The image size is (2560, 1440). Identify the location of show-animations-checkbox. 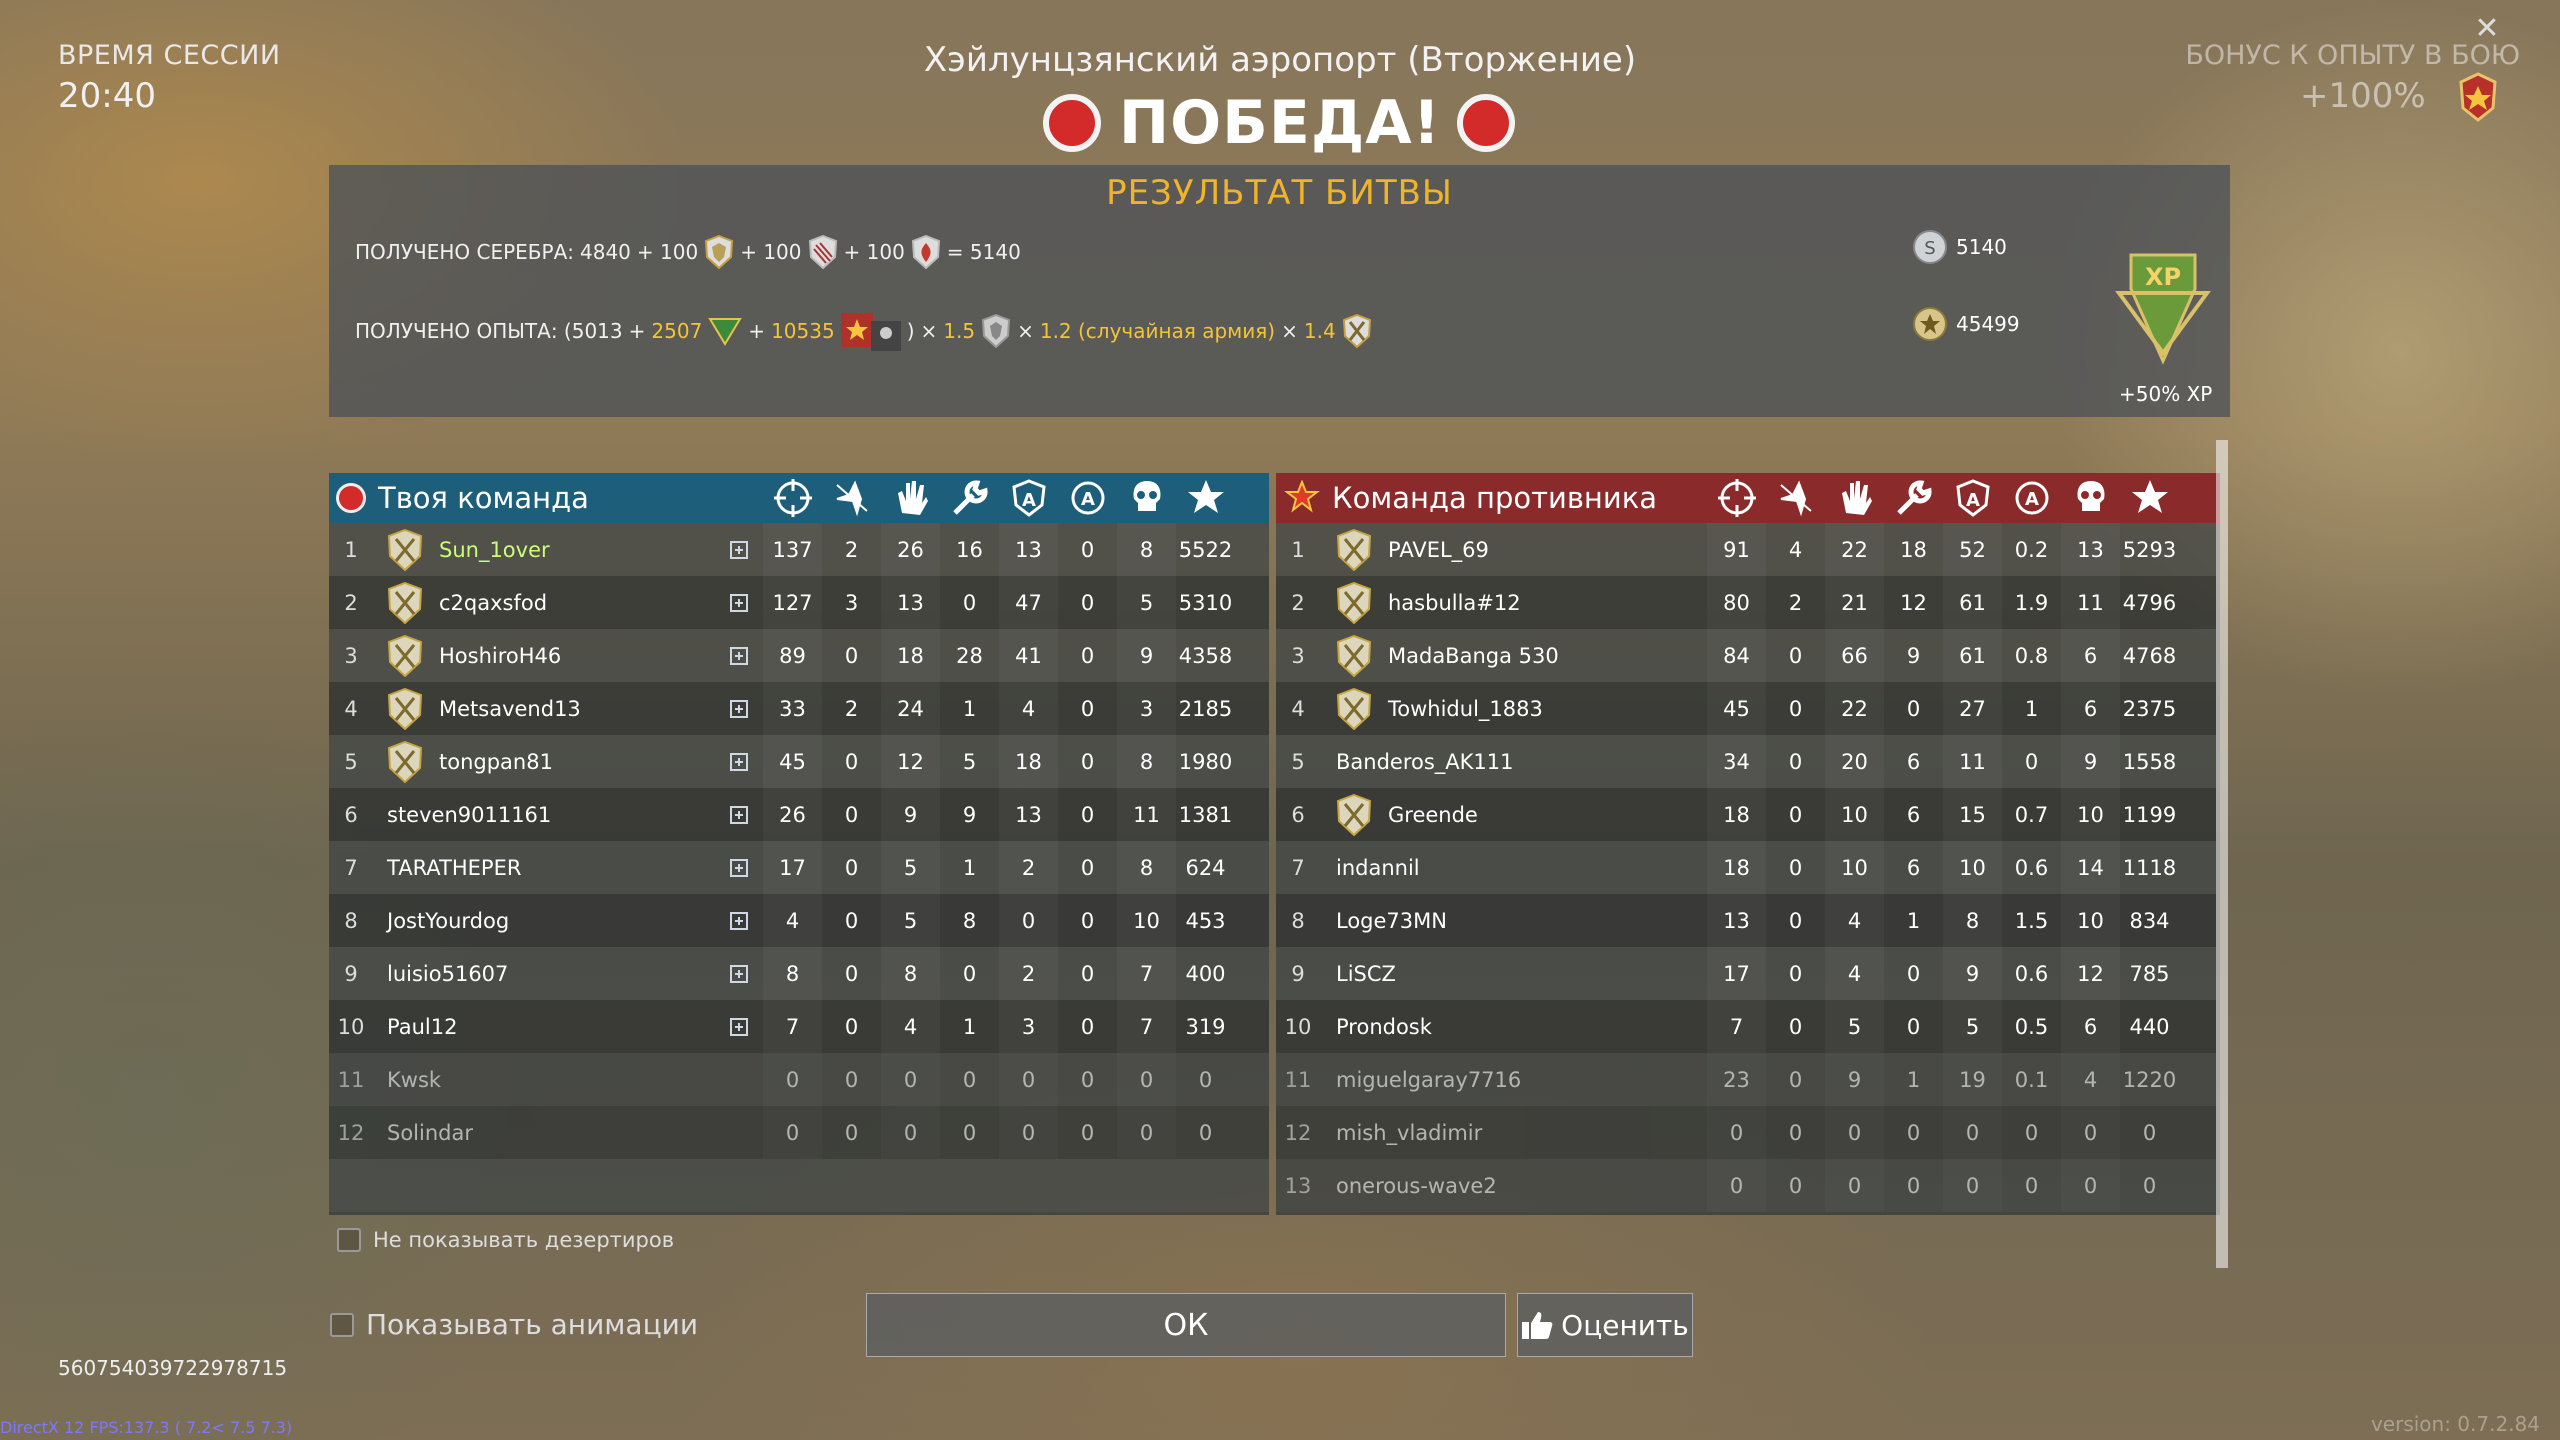
(342, 1324).